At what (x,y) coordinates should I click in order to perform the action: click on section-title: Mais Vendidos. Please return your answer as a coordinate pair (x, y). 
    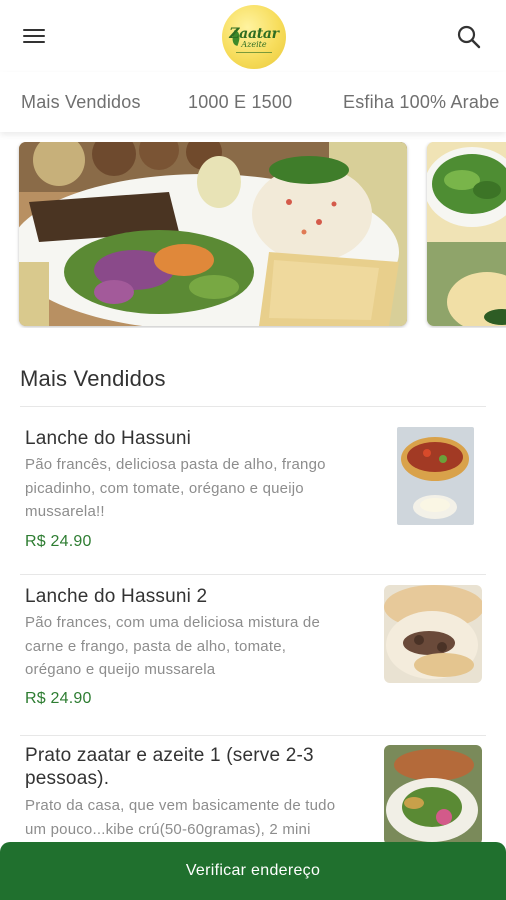
    Looking at the image, I should click on (93, 378).